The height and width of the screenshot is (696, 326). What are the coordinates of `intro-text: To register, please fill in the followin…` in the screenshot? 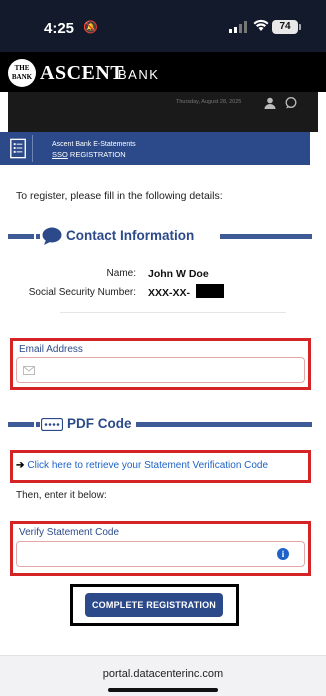 It's located at (119, 196).